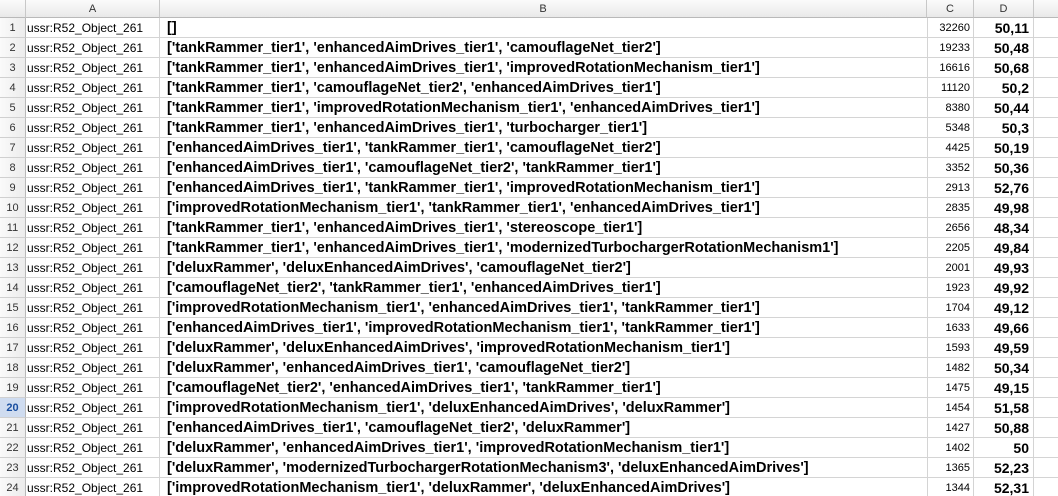 The height and width of the screenshot is (496, 1058). Describe the element at coordinates (1004, 448) in the screenshot. I see `cell-d: 50` at that location.